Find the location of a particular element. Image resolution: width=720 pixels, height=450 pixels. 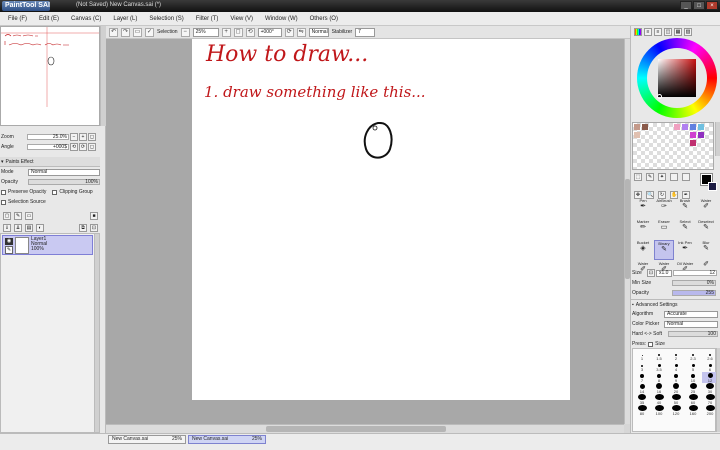

brush-size-preset: 35 is located at coordinates (642, 399).